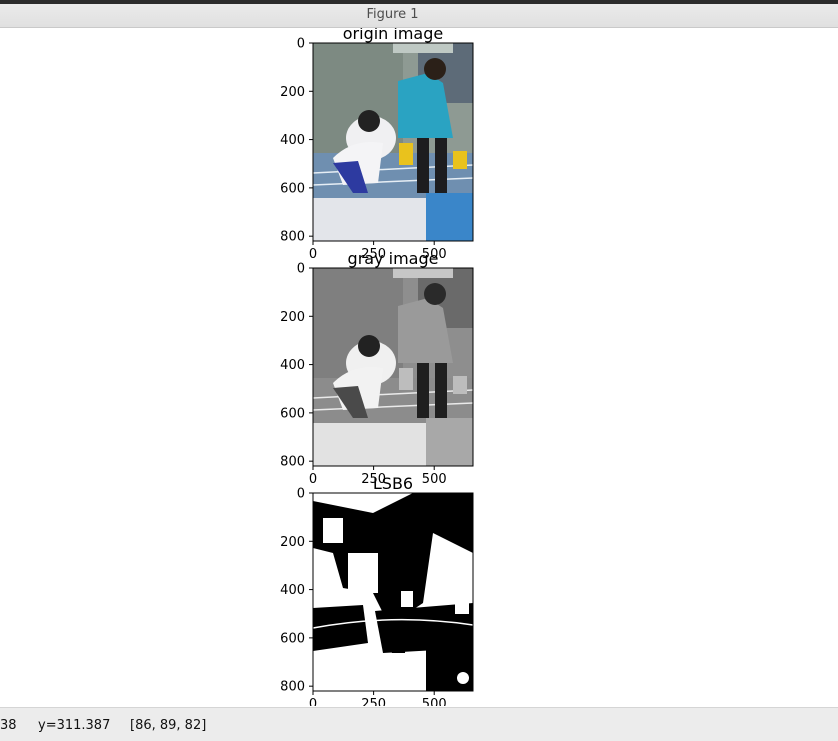 Image resolution: width=838 pixels, height=741 pixels. Describe the element at coordinates (419, 724) in the screenshot. I see `status-bar: 38 y=311.387 [86, 89, 82]` at that location.